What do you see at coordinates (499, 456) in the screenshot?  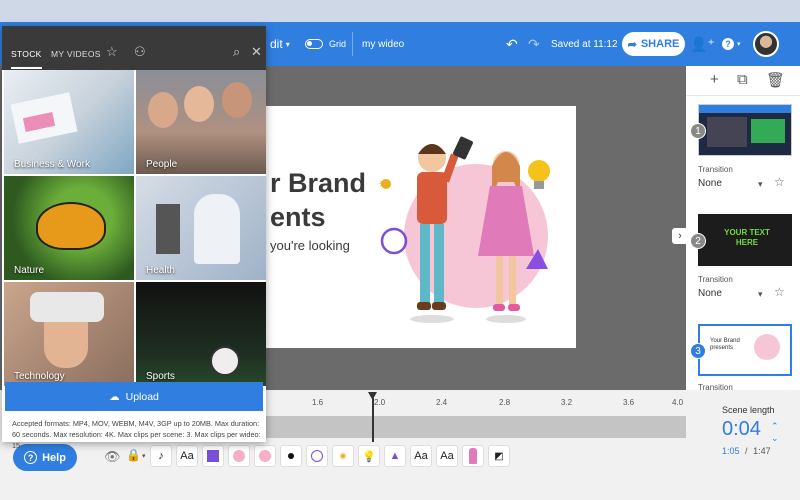 I see `image-layer-icon: ◩` at bounding box center [499, 456].